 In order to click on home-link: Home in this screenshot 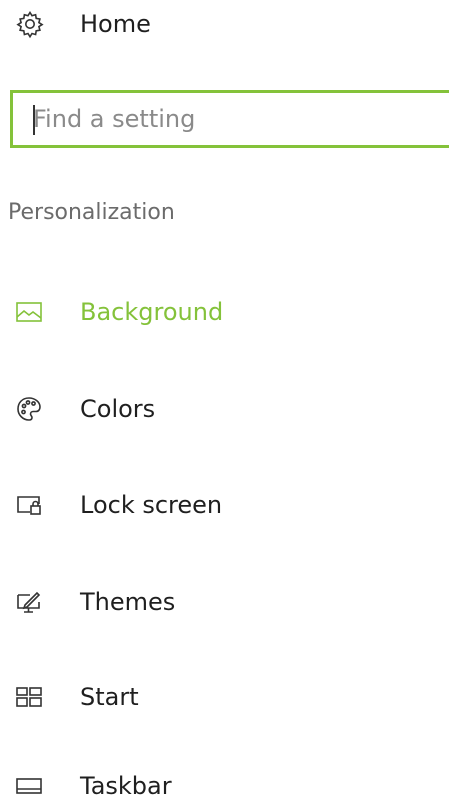, I will do `click(82, 24)`.